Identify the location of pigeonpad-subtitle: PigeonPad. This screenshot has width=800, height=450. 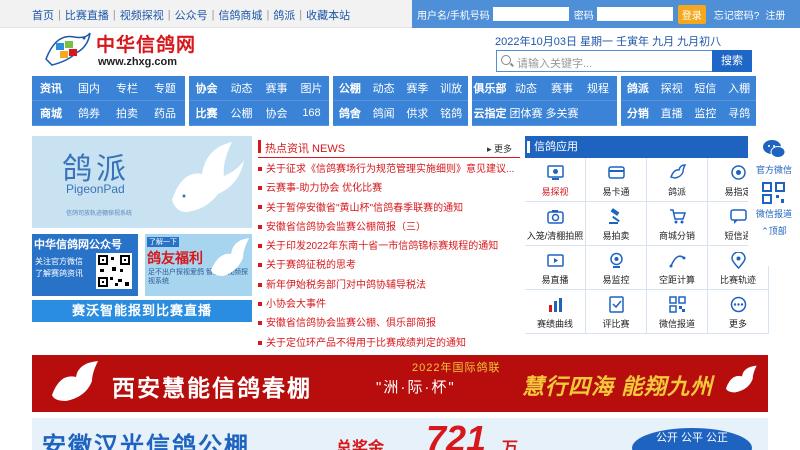
(95, 189).